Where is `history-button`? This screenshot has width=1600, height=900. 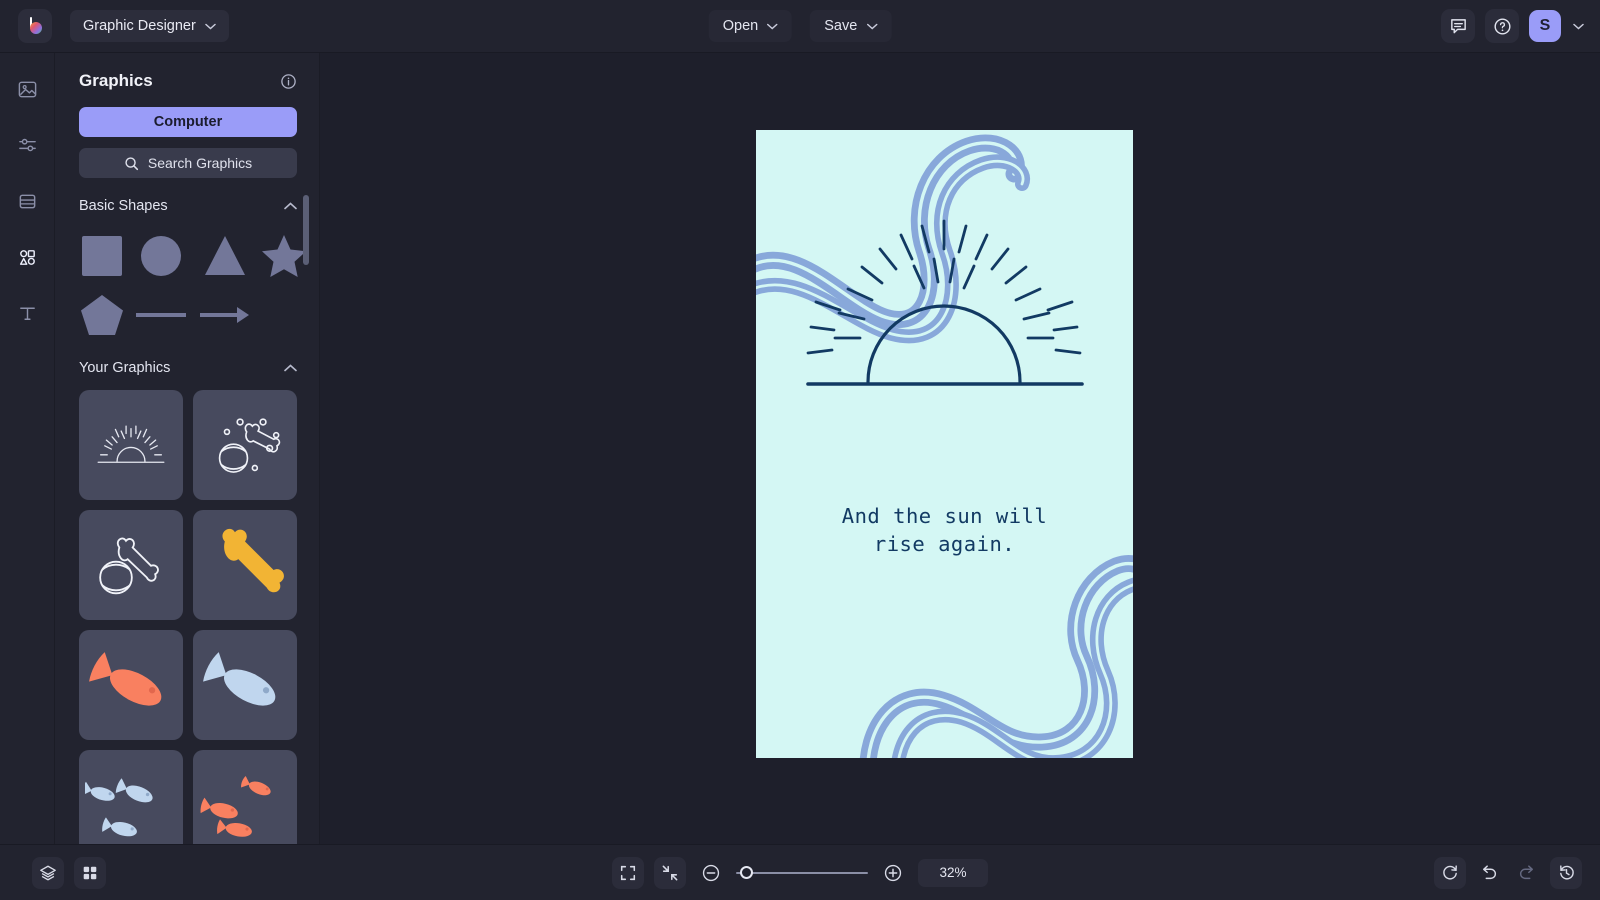 history-button is located at coordinates (1566, 872).